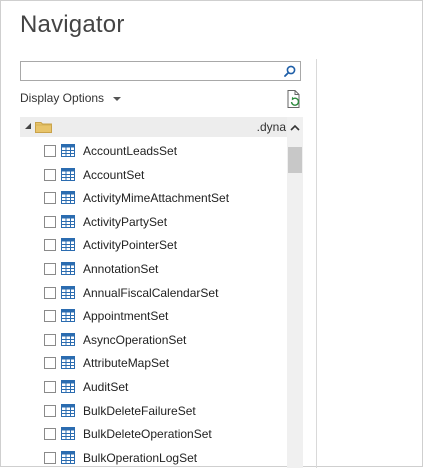 This screenshot has width=423, height=468. I want to click on search-box, so click(160, 71).